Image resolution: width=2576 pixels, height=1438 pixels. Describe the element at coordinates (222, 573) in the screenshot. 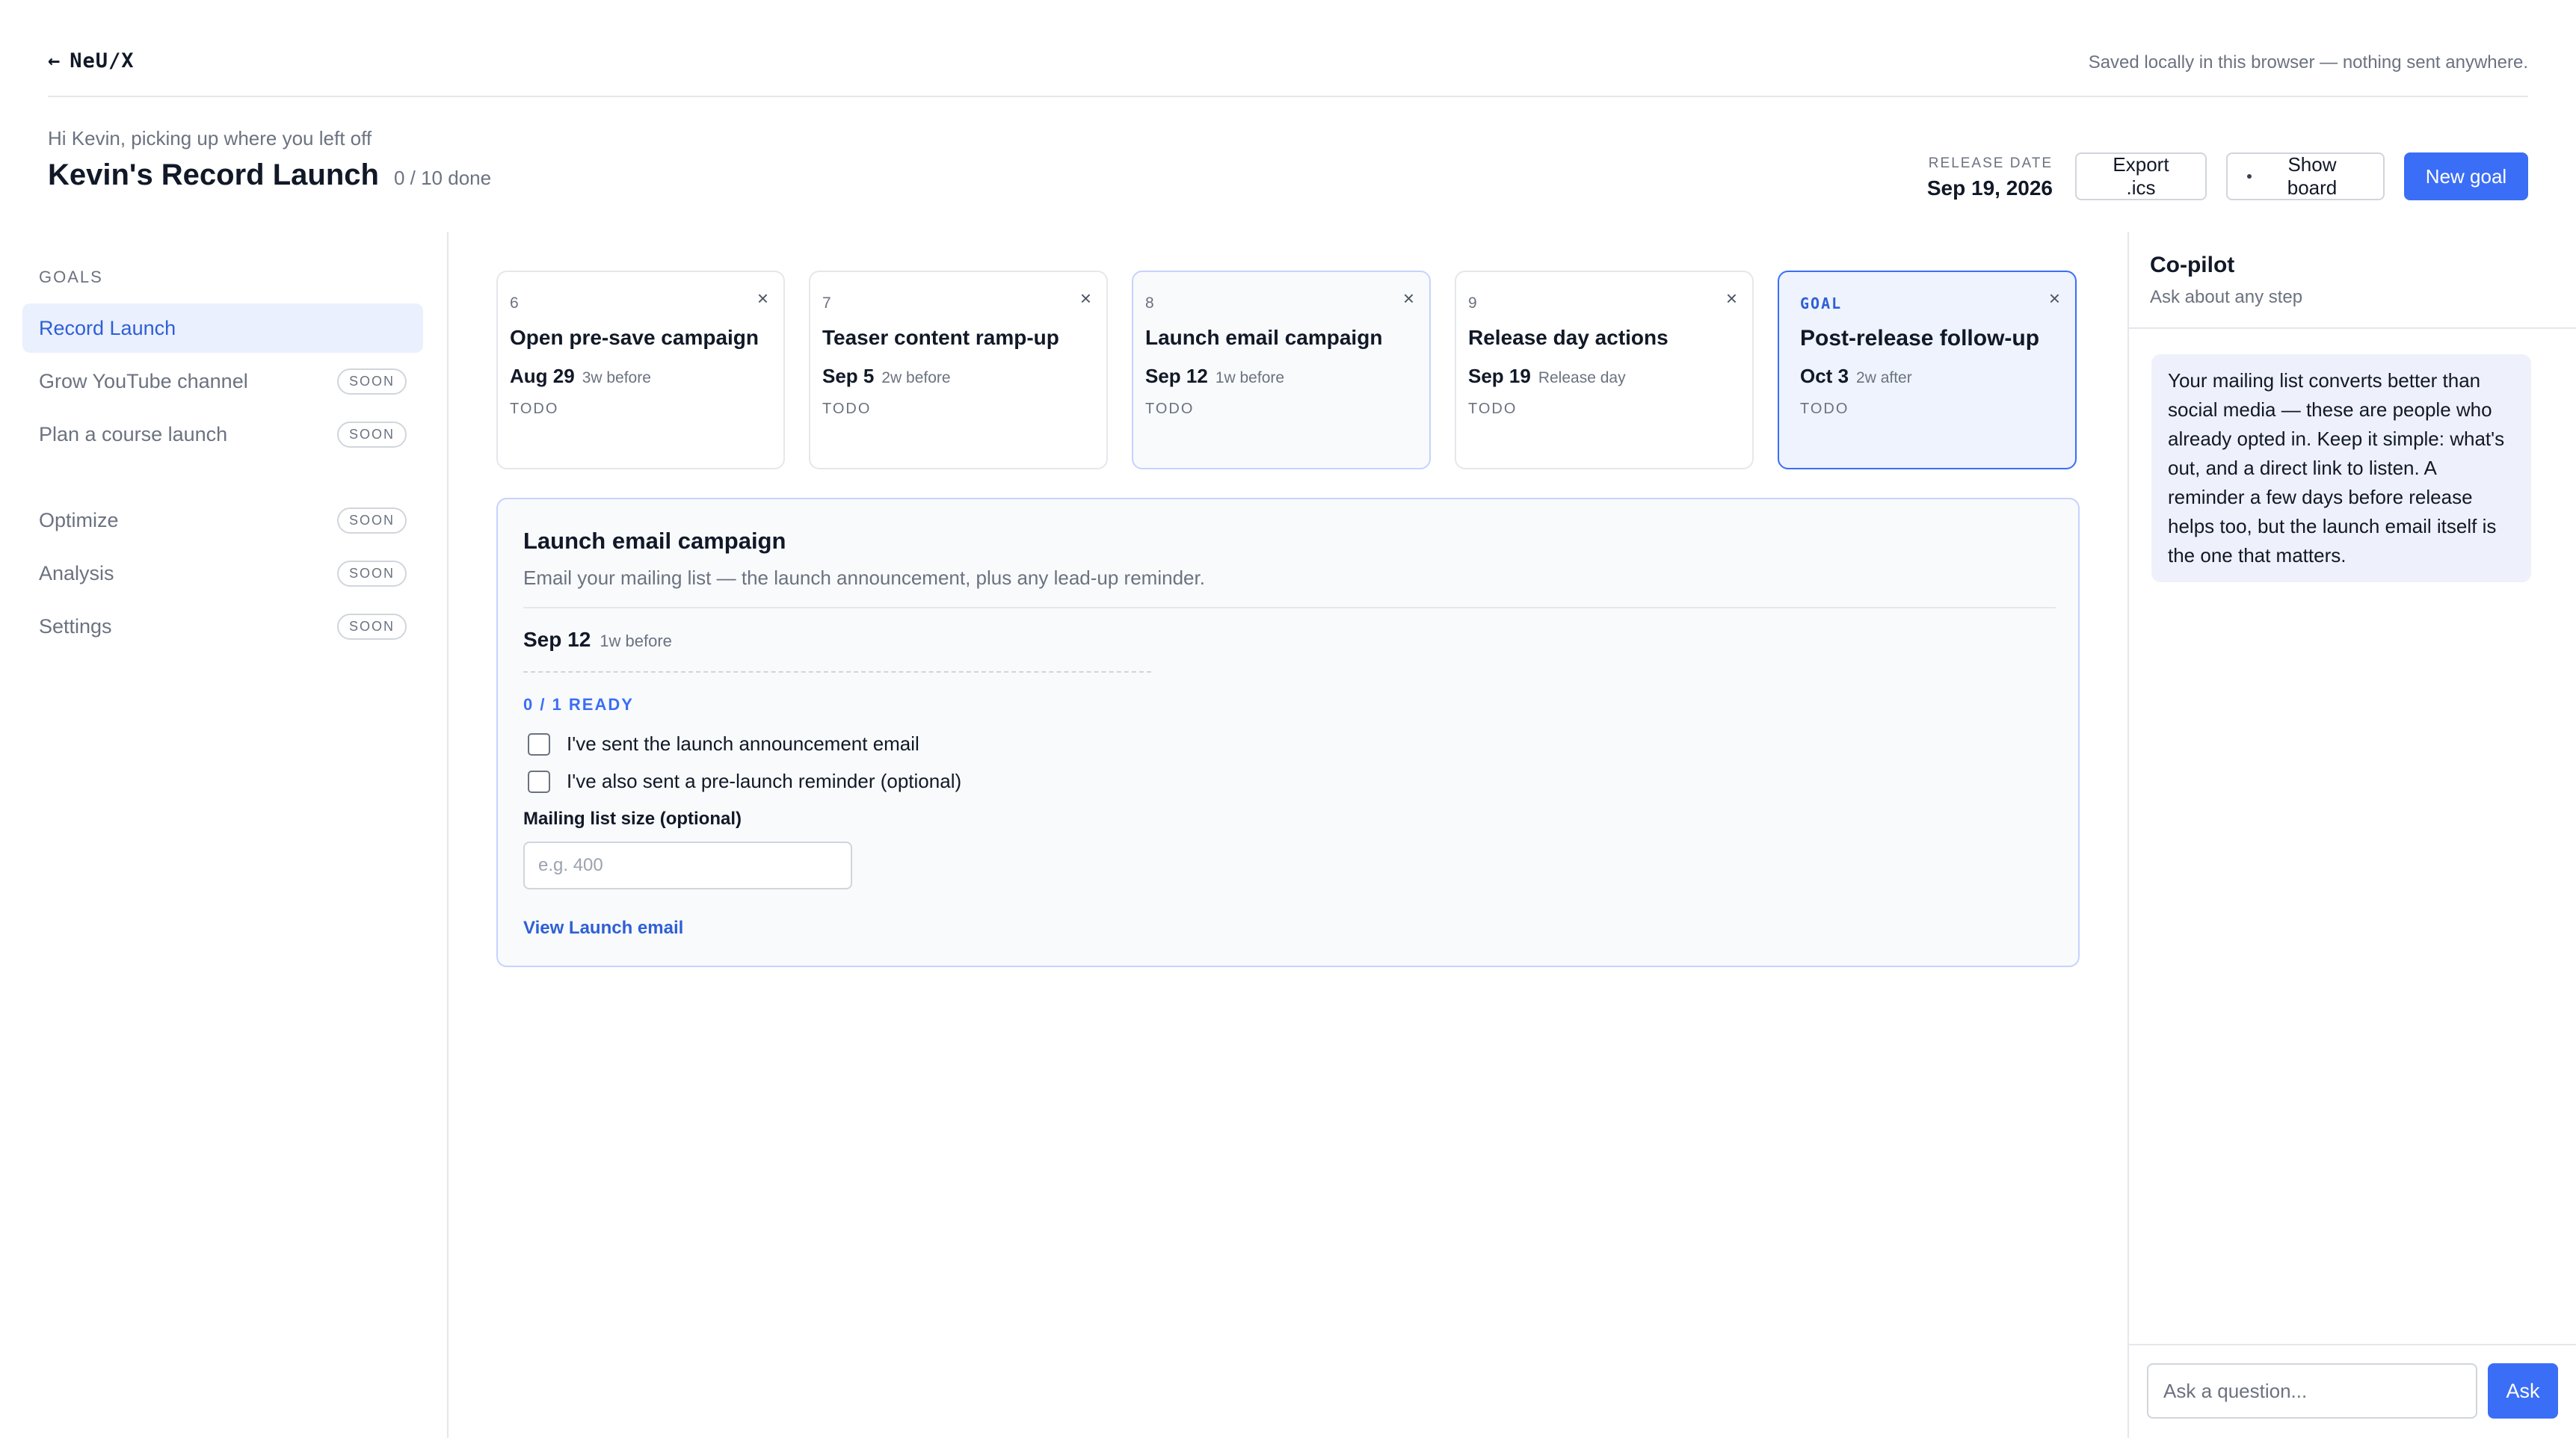

I see `sidebar-item-analysis: Analysis SOON` at that location.